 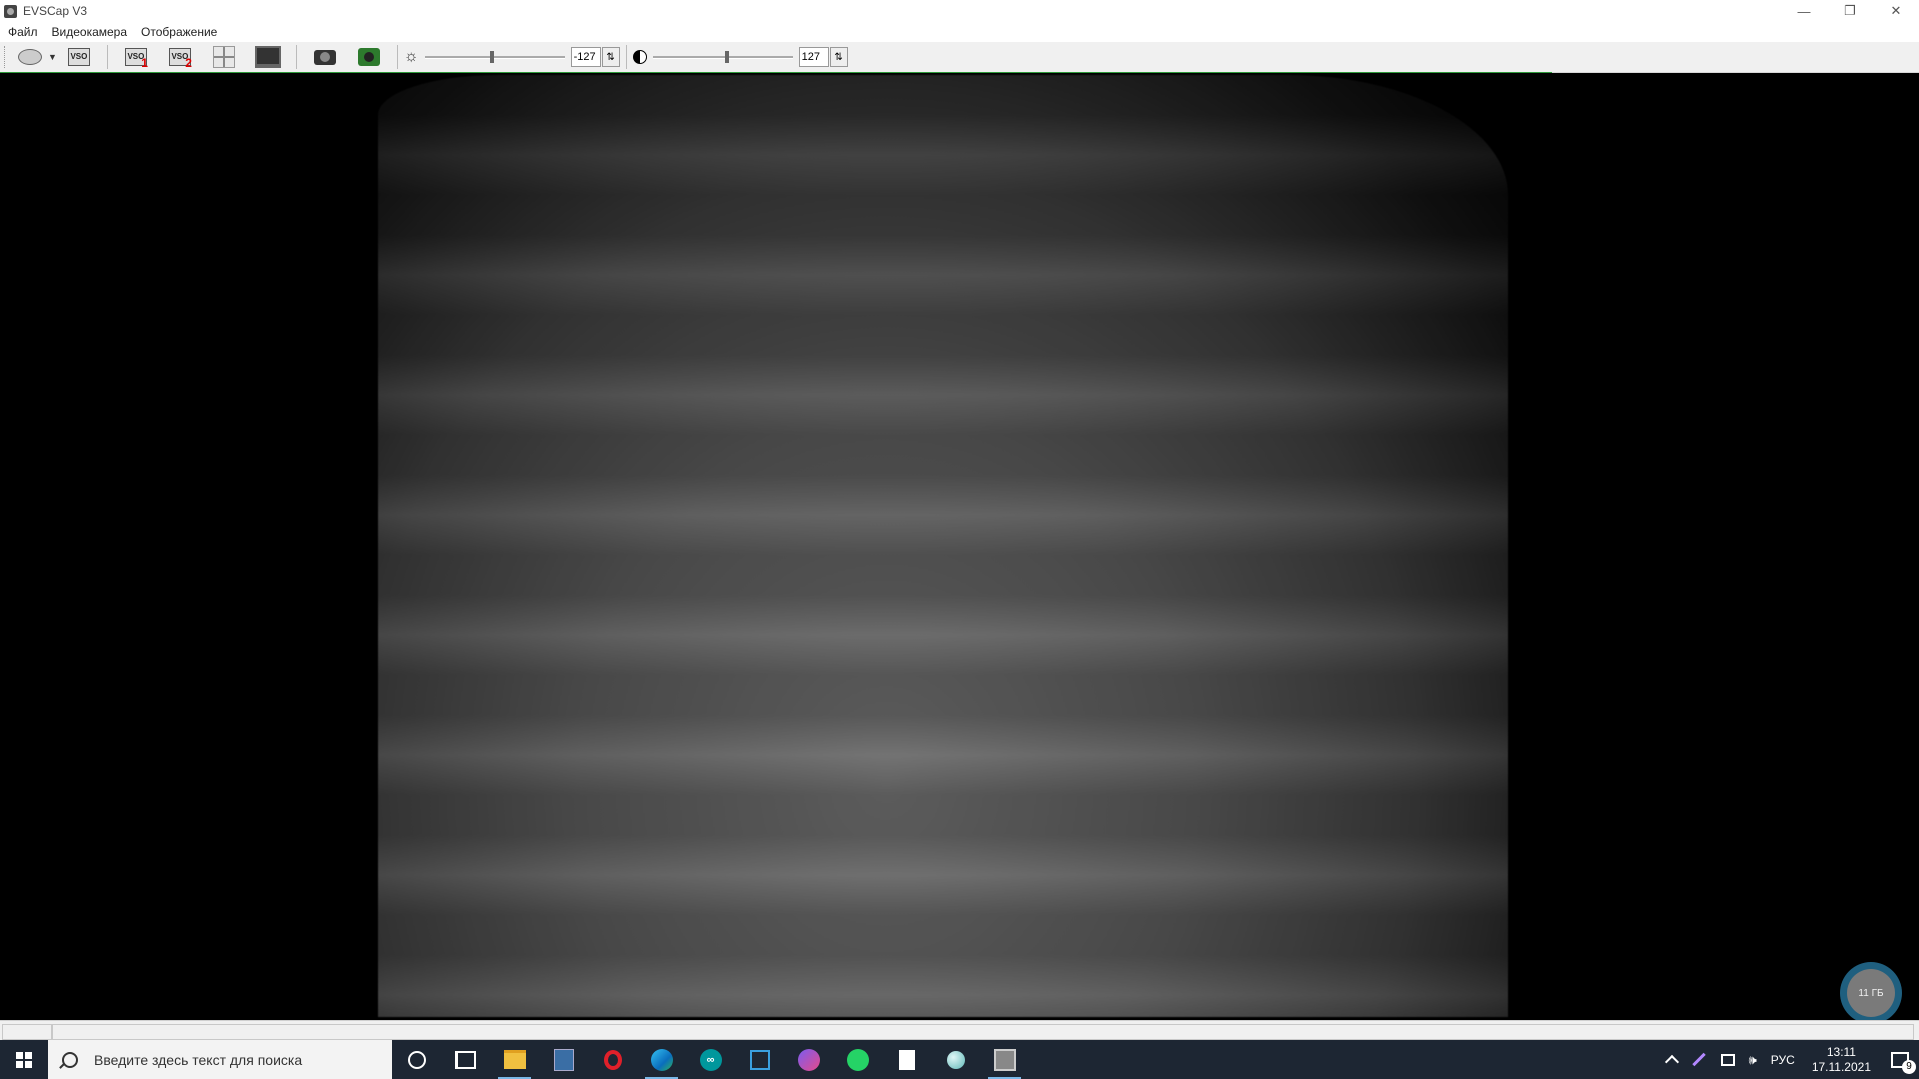 What do you see at coordinates (838, 57) in the screenshot?
I see `contrast-auto-button: ⇅` at bounding box center [838, 57].